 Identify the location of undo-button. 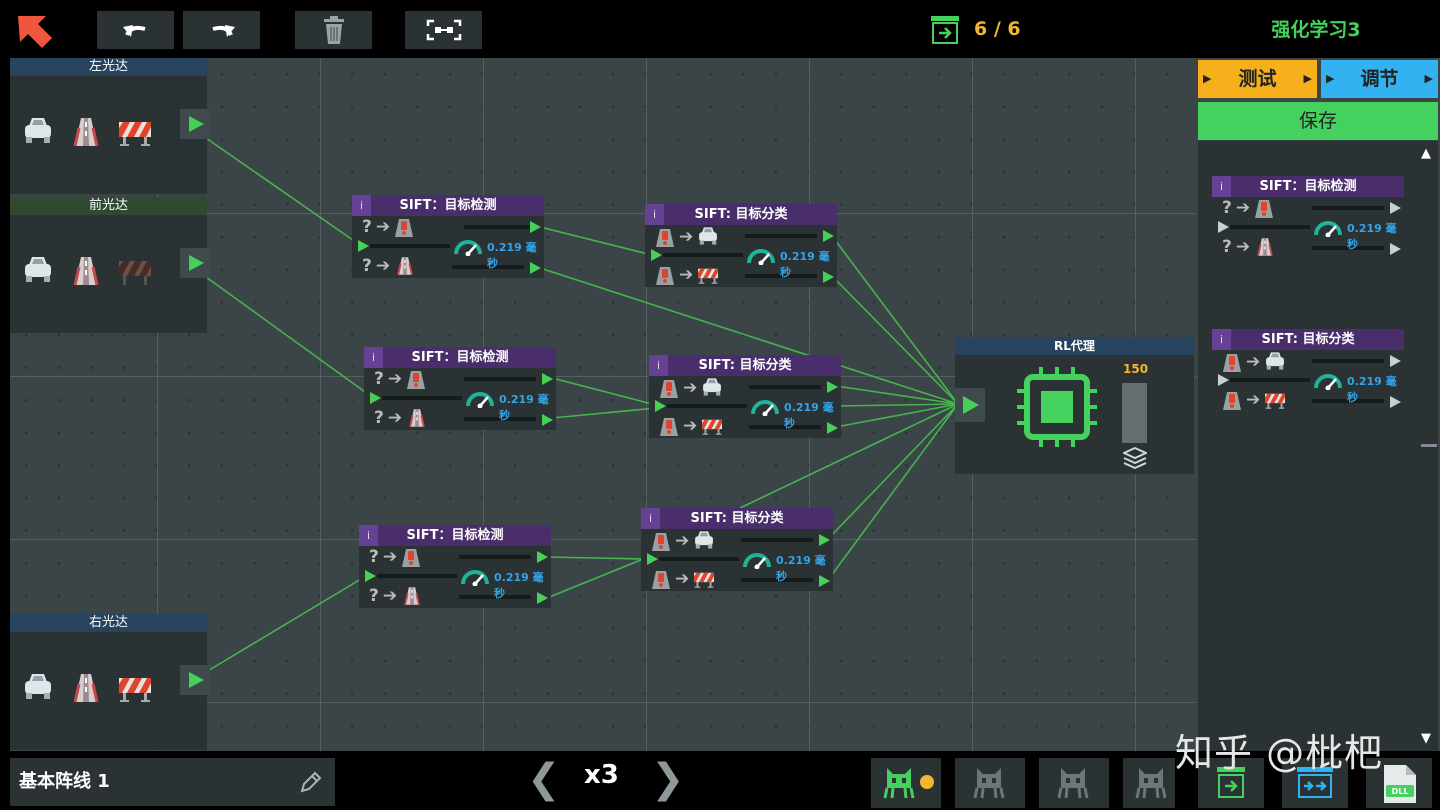
(135, 30).